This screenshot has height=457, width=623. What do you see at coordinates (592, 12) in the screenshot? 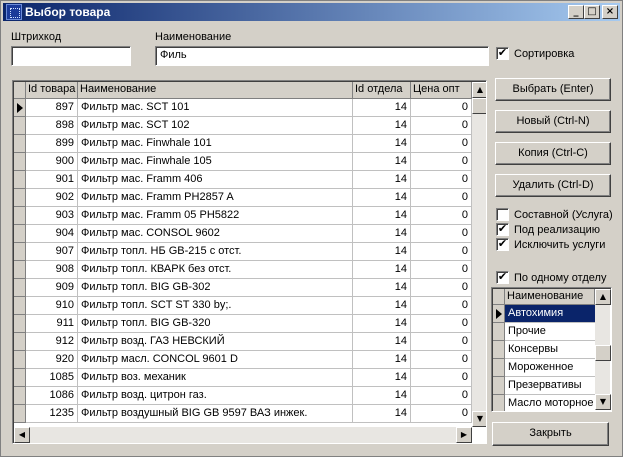
I see `maximize-button: □` at bounding box center [592, 12].